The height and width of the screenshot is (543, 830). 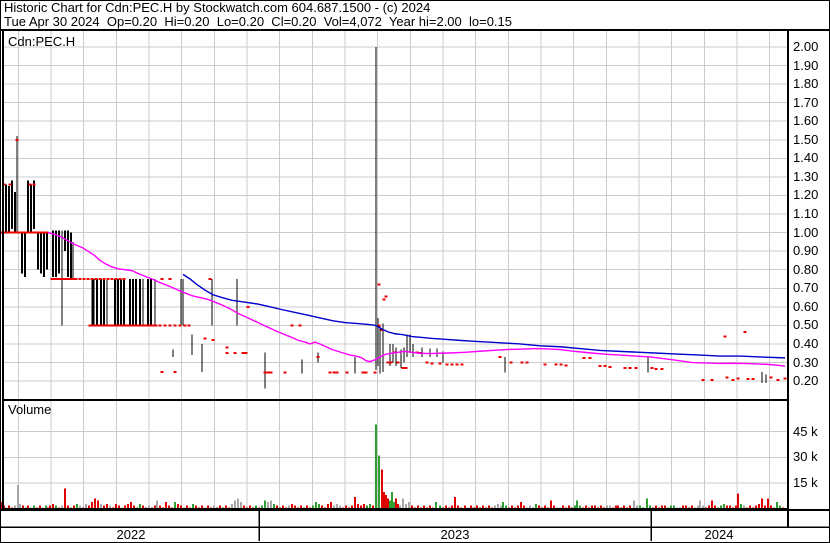 What do you see at coordinates (806, 120) in the screenshot?
I see `price-tick-label: 1.60` at bounding box center [806, 120].